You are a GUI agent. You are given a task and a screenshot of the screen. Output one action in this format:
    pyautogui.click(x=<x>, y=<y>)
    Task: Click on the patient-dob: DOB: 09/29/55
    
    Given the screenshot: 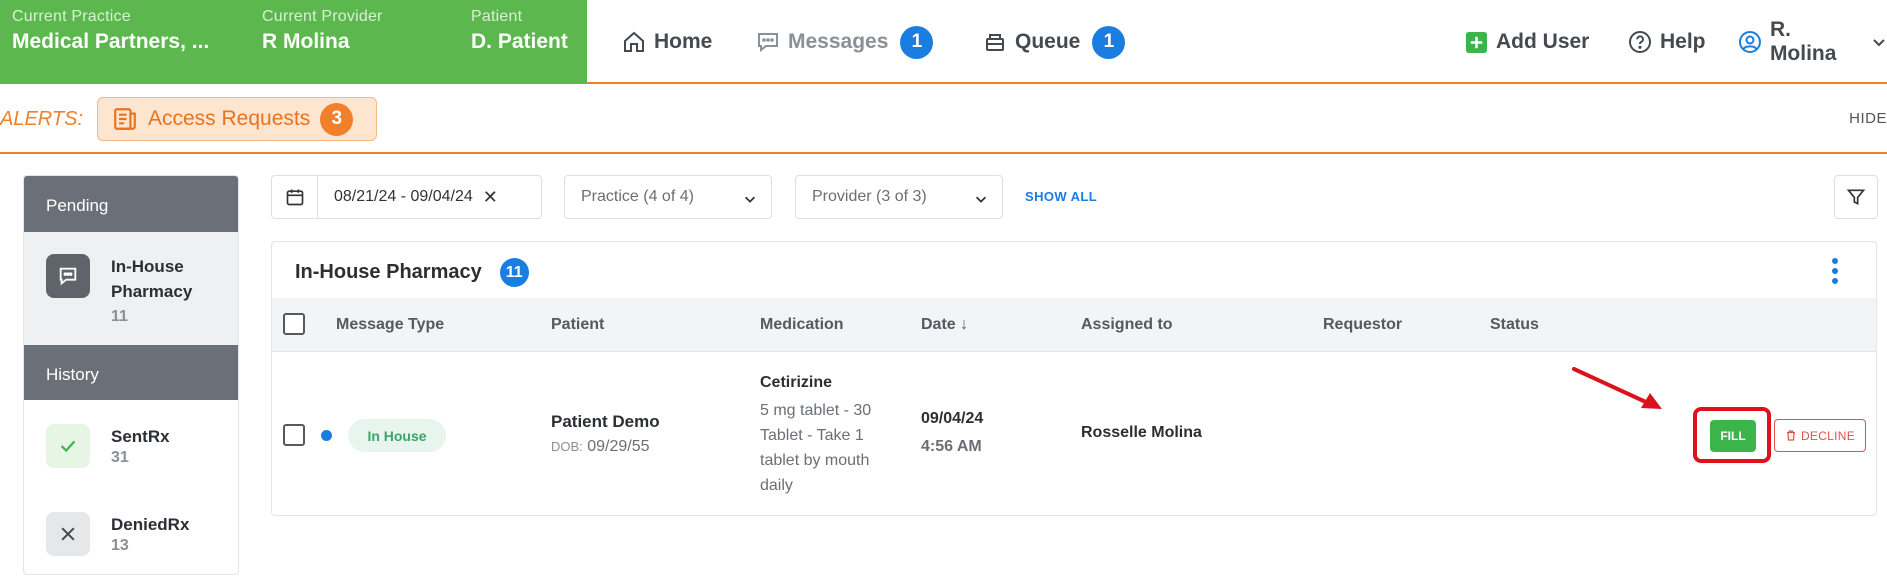 What is the action you would take?
    pyautogui.click(x=600, y=447)
    